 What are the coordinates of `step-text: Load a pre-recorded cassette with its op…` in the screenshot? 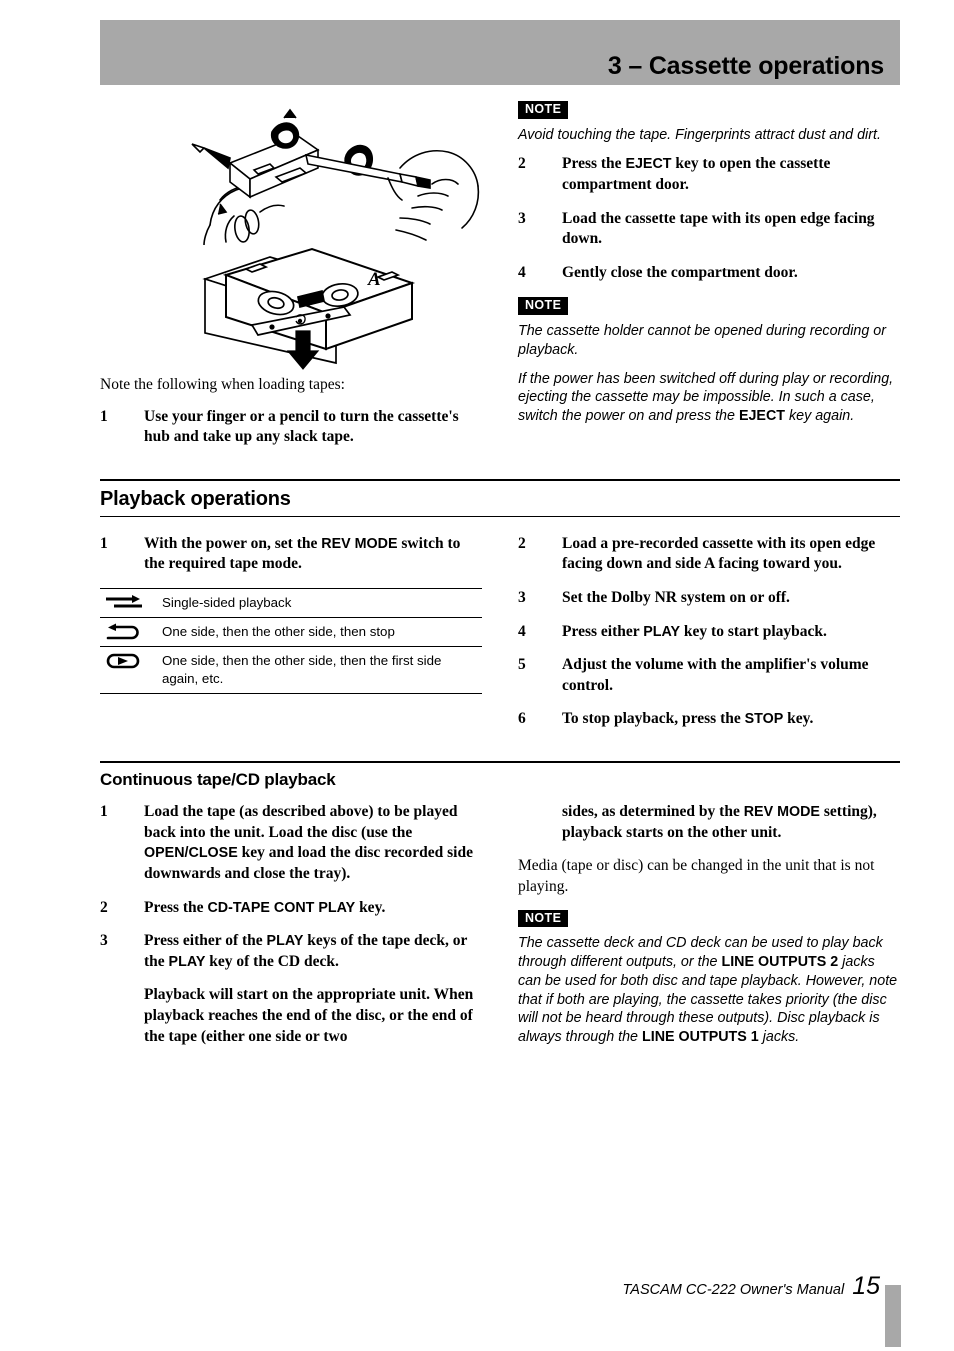 It's located at (719, 553).